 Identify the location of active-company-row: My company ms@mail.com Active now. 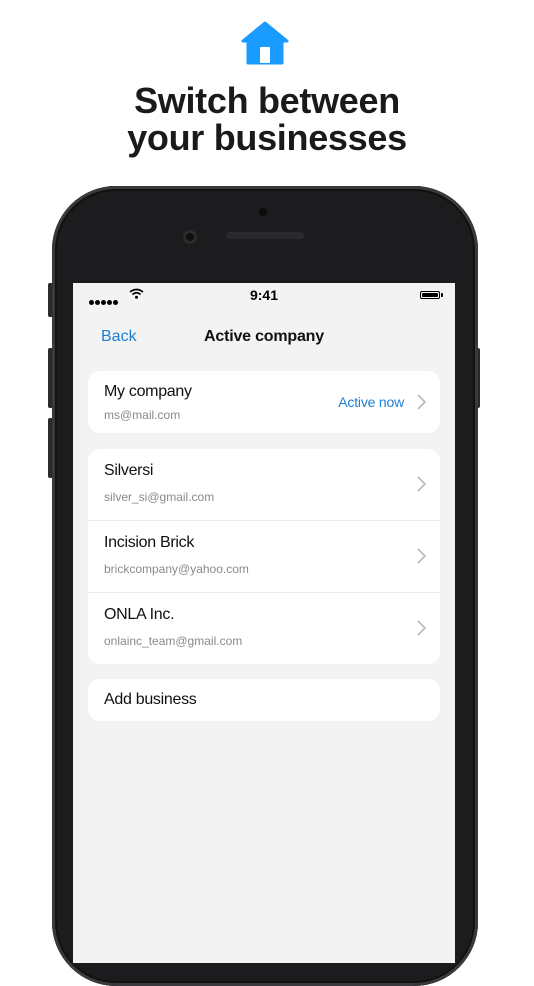
(264, 402).